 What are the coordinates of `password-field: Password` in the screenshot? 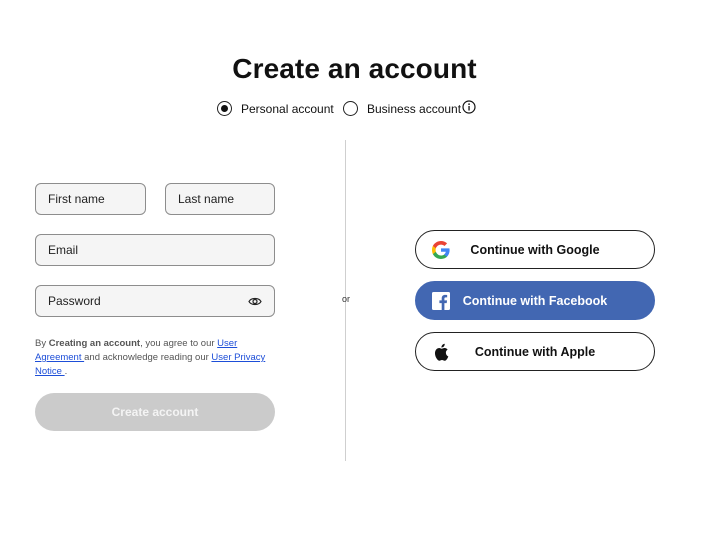 It's located at (155, 301).